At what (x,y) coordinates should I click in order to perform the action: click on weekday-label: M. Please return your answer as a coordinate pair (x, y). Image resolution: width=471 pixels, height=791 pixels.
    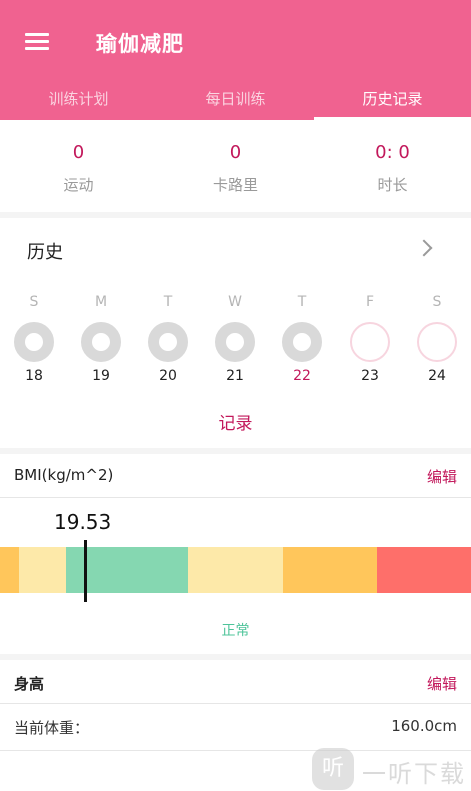
    Looking at the image, I should click on (101, 302).